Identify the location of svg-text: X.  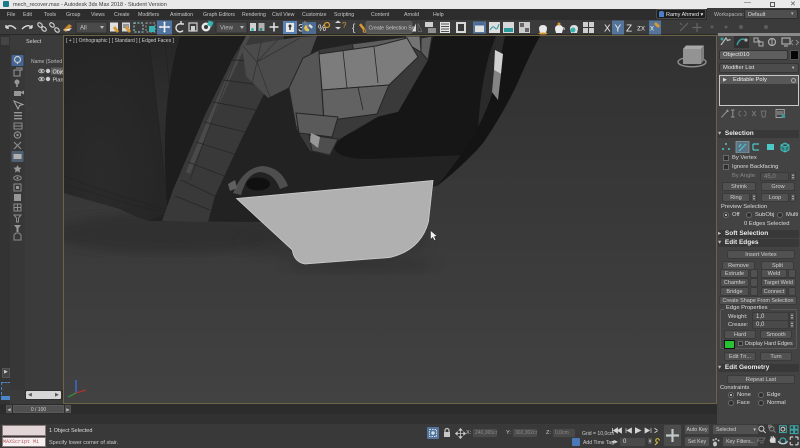
(607, 29).